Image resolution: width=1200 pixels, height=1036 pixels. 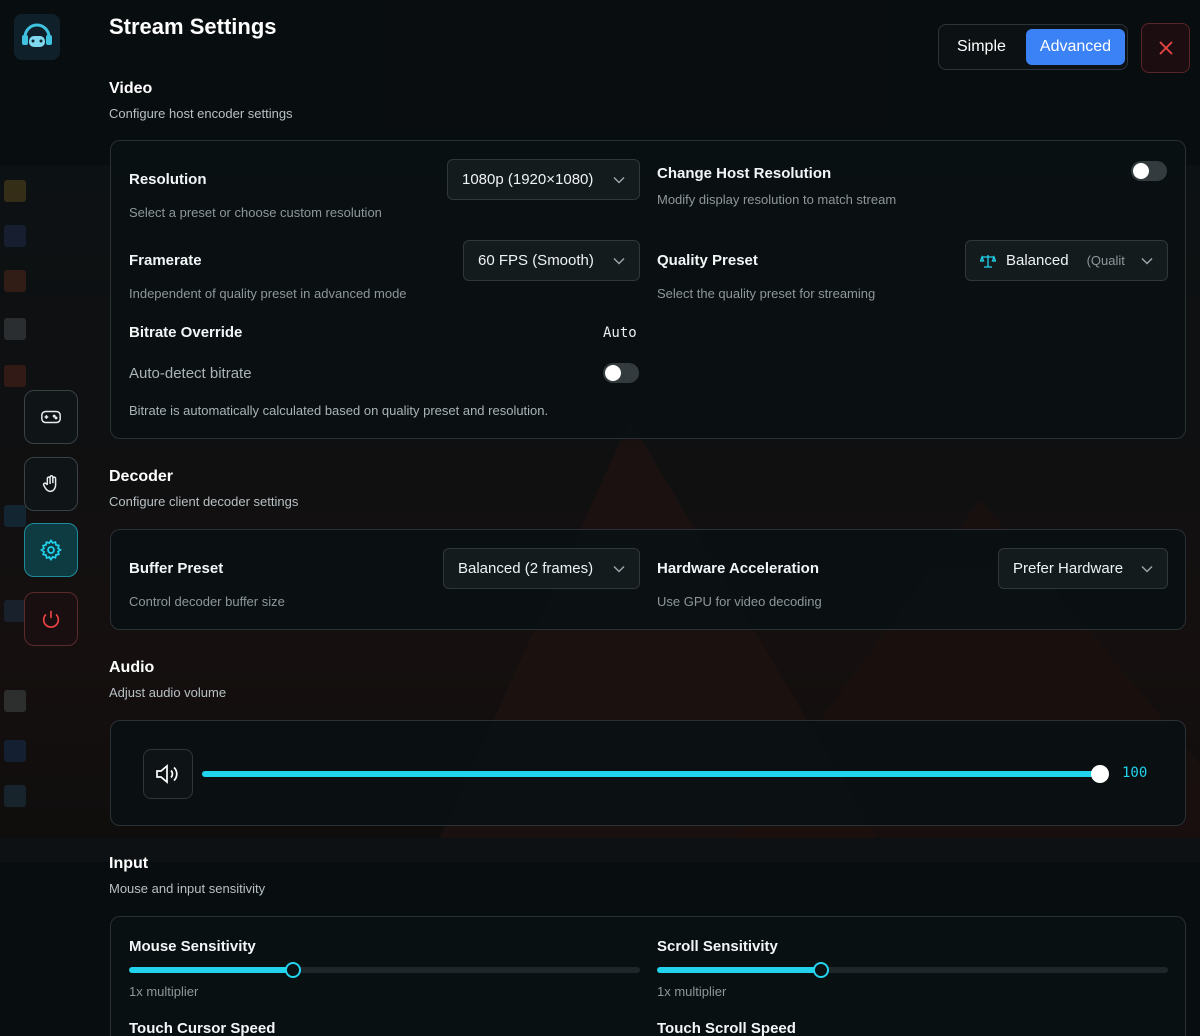 What do you see at coordinates (186, 332) in the screenshot?
I see `bitrate-label: Bitrate Override` at bounding box center [186, 332].